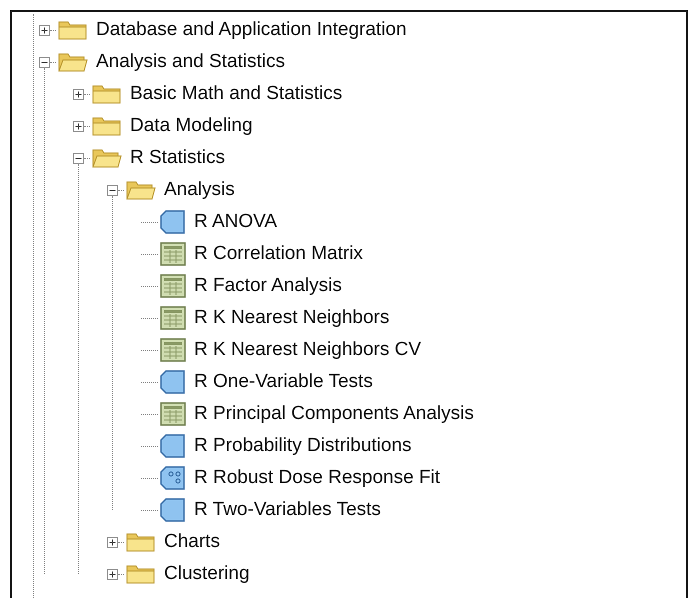 The width and height of the screenshot is (692, 598). Describe the element at coordinates (191, 62) in the screenshot. I see `tree-item-label: Analysis and Statistics` at that location.